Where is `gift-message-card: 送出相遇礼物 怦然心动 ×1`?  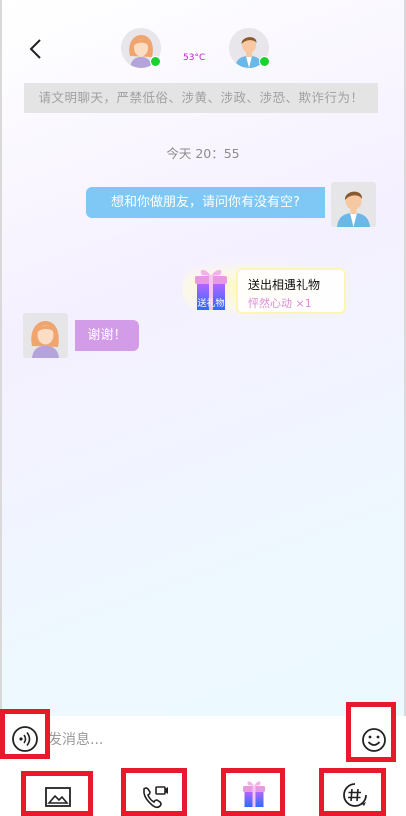
gift-message-card: 送出相遇礼物 怦然心动 ×1 is located at coordinates (291, 291).